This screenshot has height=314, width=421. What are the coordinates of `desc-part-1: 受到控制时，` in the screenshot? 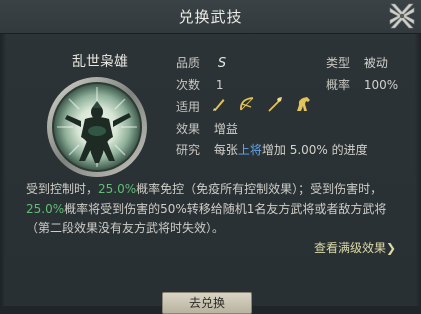 It's located at (62, 189).